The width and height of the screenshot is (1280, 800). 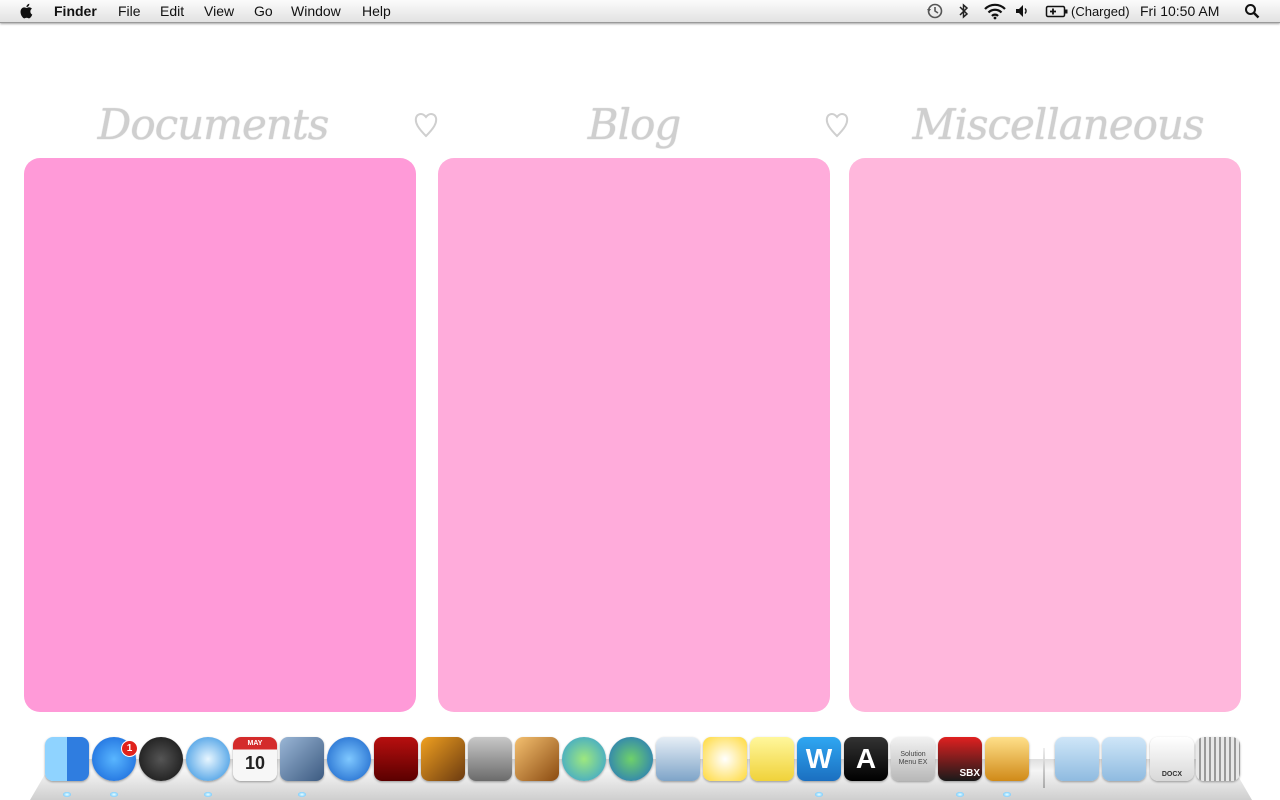 What do you see at coordinates (255, 759) in the screenshot?
I see `ical-icon: MAY 10` at bounding box center [255, 759].